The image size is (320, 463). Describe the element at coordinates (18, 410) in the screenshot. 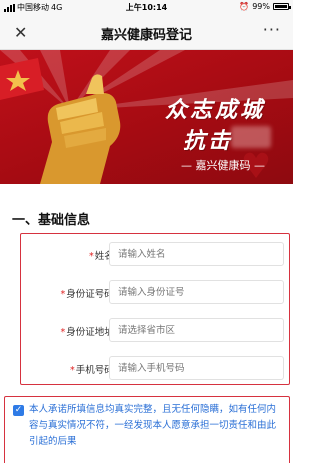

I see `agreement-checkbox: ✓` at that location.